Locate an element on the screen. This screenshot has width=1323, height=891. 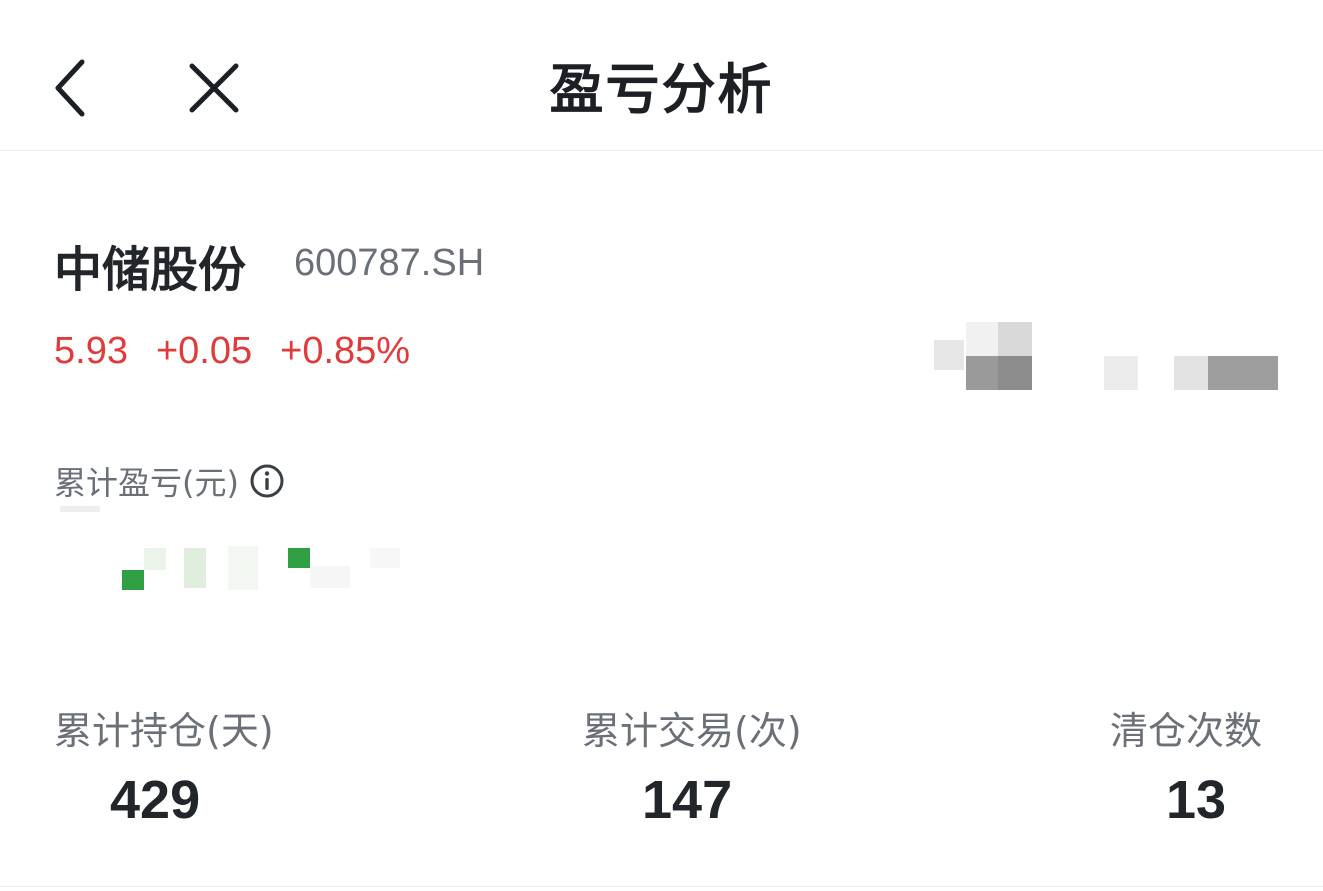
price-change-percent: +0.85% is located at coordinates (345, 351).